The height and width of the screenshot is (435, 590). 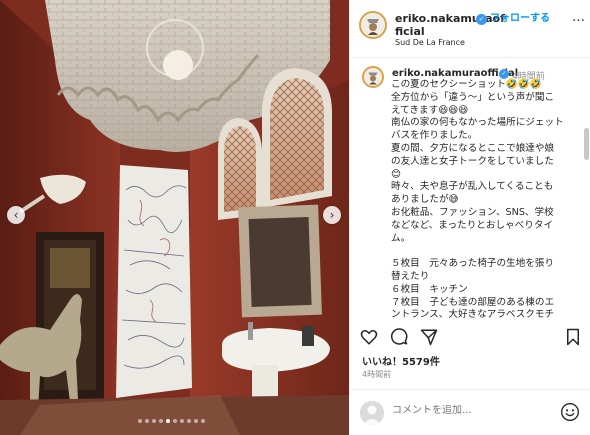 What do you see at coordinates (401, 360) in the screenshot?
I see `like-count: いいね！5579件` at bounding box center [401, 360].